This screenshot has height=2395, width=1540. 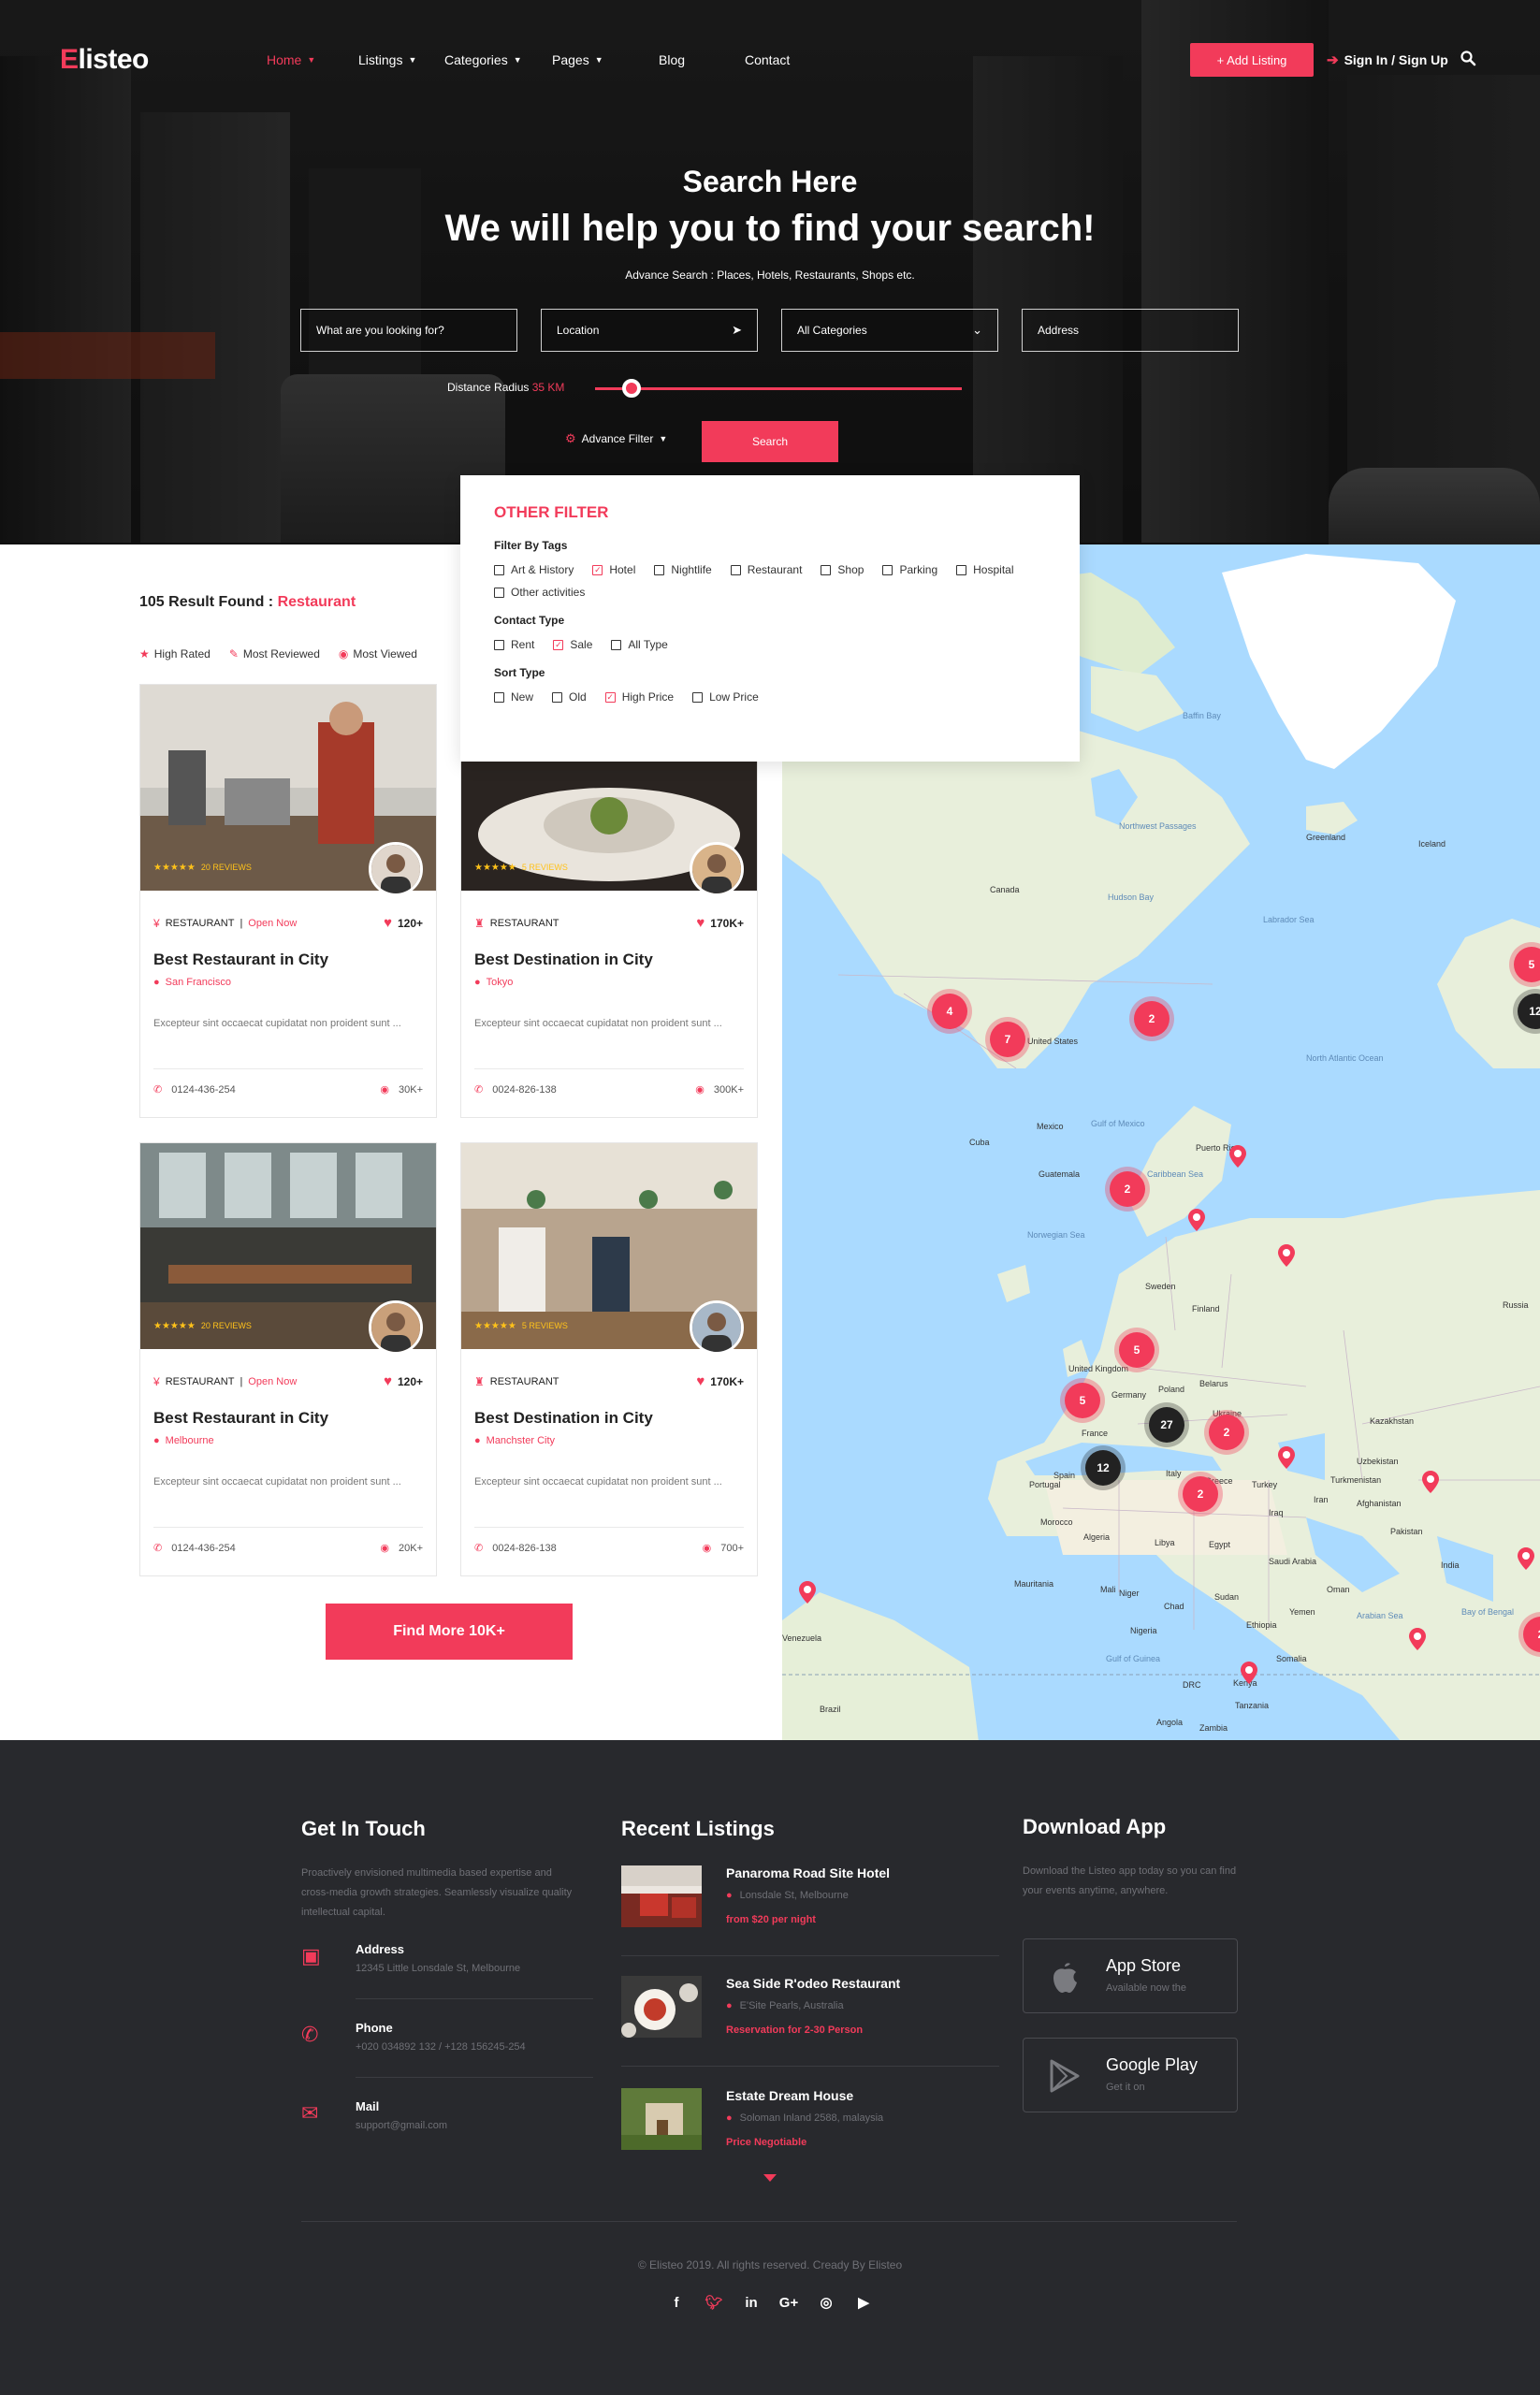 I want to click on sort-type-checkbox: New, so click(x=513, y=697).